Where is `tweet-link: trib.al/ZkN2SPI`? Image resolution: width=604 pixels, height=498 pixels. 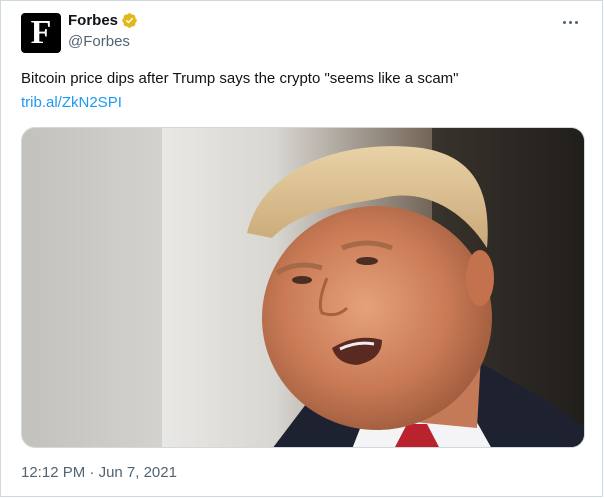
tweet-link: trib.al/ZkN2SPI is located at coordinates (71, 103).